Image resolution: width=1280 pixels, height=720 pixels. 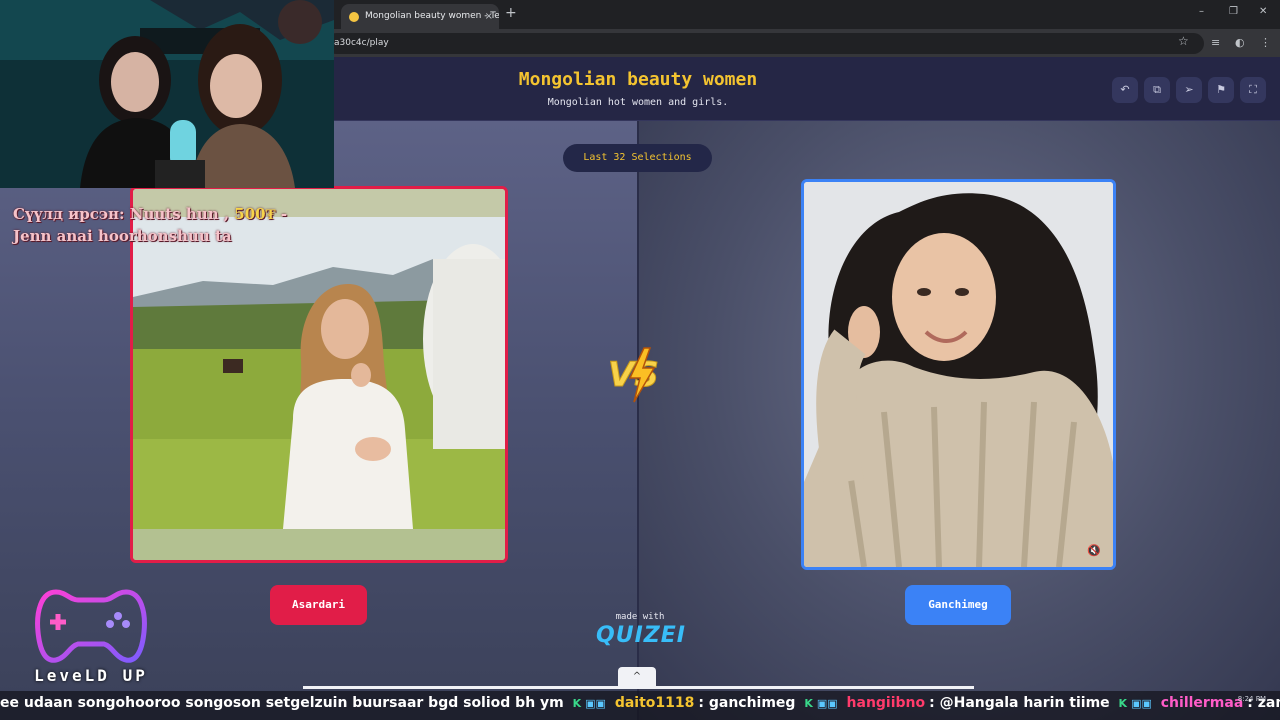 I want to click on right-choice-image: 🔇, so click(x=958, y=374).